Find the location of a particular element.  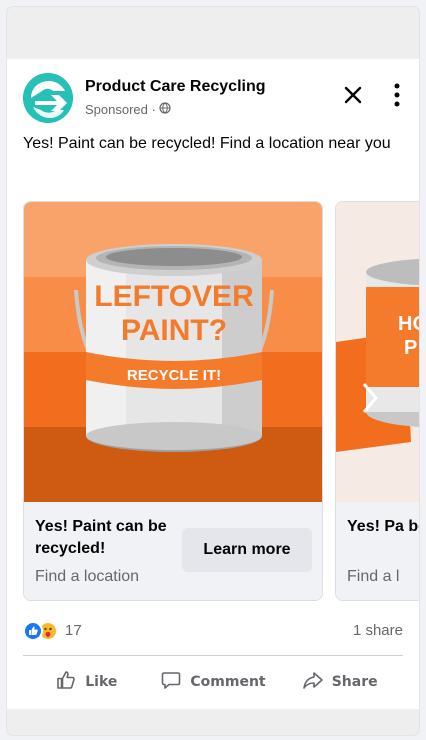

like-label: Like is located at coordinates (101, 682).